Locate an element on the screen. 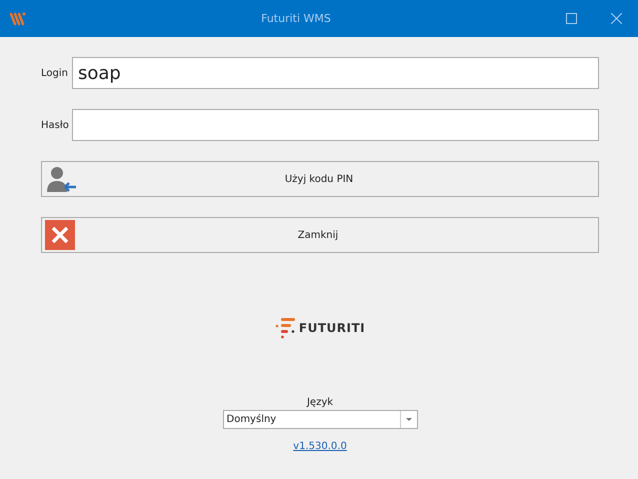  login-field: soap is located at coordinates (335, 73).